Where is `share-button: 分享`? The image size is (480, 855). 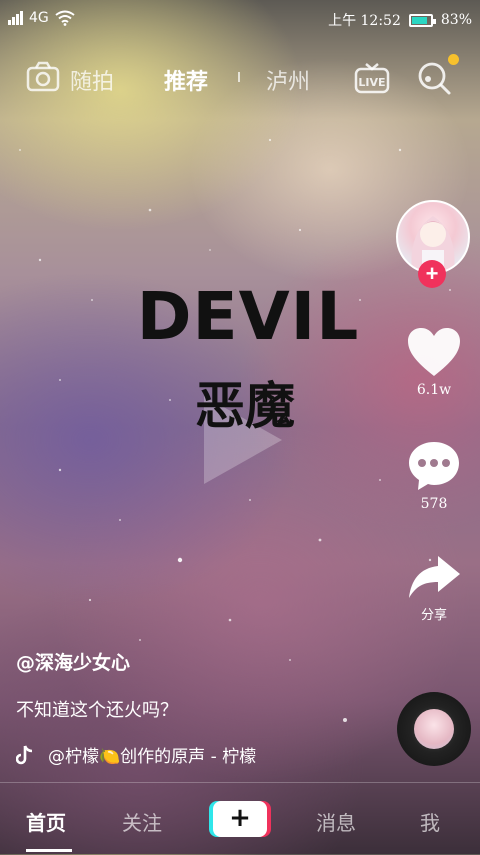 share-button: 分享 is located at coordinates (434, 588).